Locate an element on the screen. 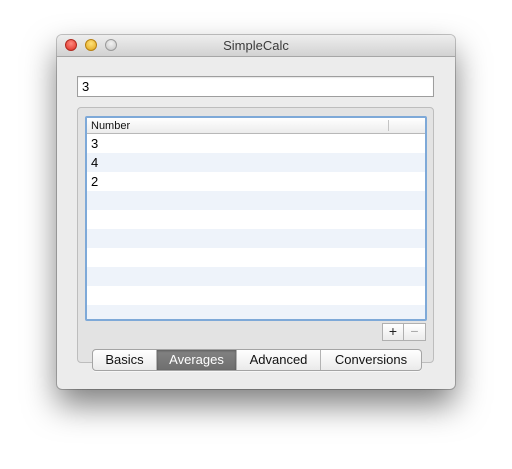 This screenshot has width=512, height=469. column-separator is located at coordinates (388, 125).